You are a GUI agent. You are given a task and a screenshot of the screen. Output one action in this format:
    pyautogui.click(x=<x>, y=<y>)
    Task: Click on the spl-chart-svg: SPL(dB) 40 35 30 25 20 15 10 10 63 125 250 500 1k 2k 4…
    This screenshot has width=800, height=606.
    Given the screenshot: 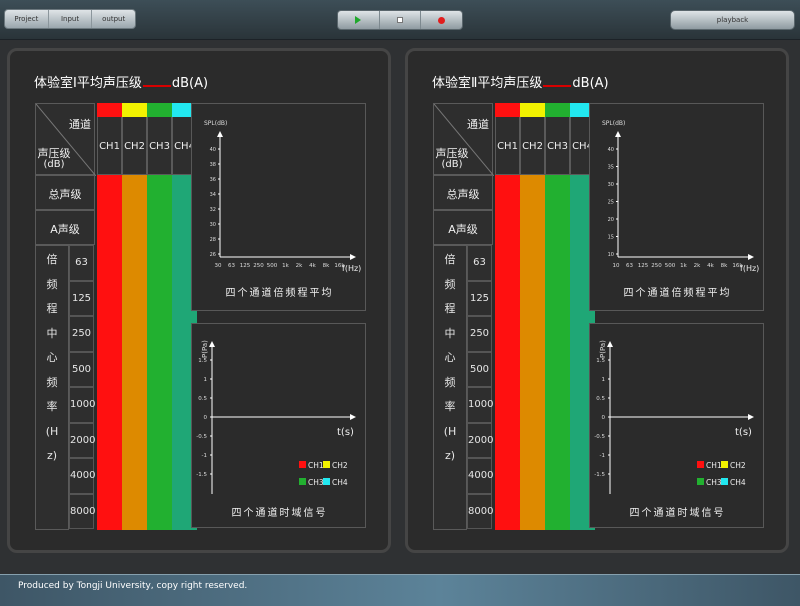 What is the action you would take?
    pyautogui.click(x=680, y=196)
    